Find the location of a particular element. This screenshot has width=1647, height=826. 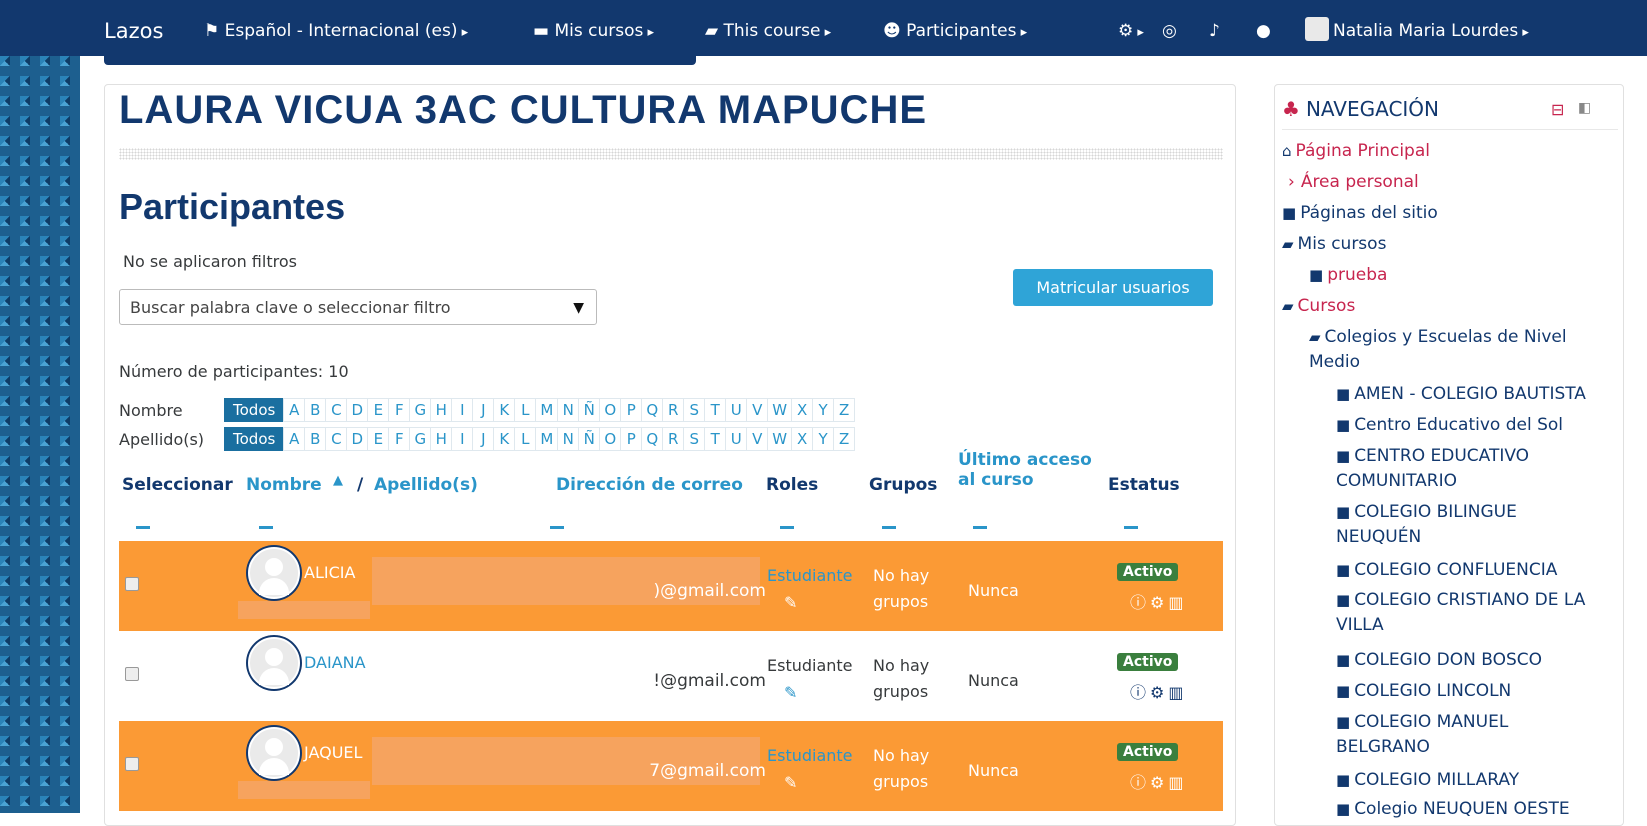

last-name-initial-letter: J is located at coordinates (483, 439).